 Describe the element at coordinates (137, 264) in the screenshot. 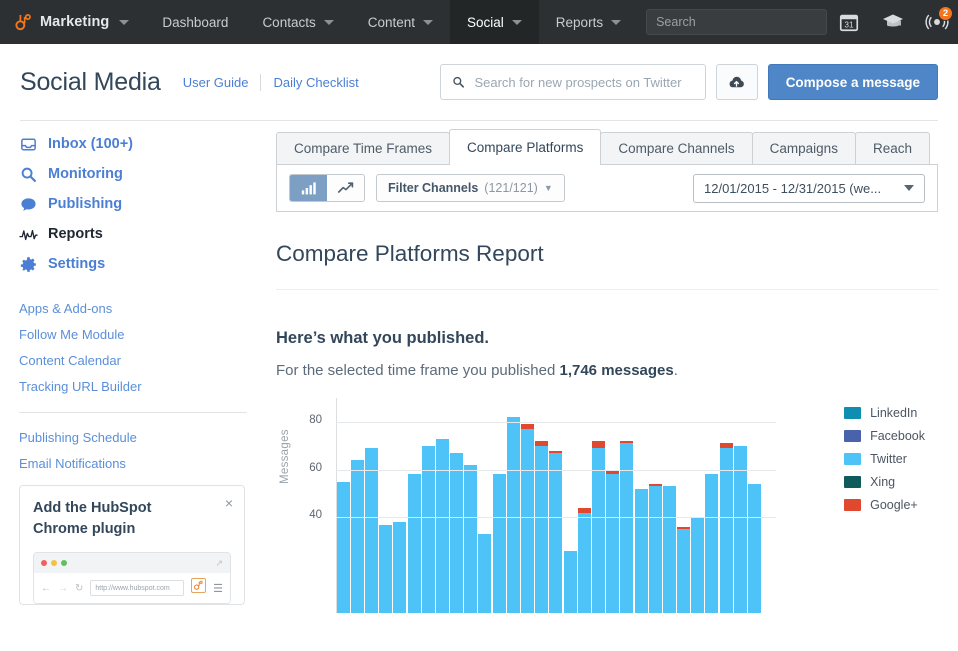

I see `sidebar-item-settings: Settings` at that location.